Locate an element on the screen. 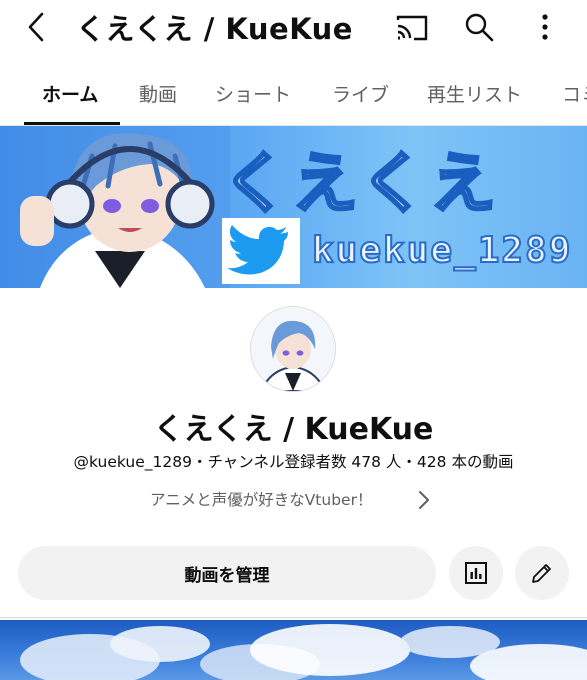 Image resolution: width=587 pixels, height=680 pixels. manage-videos-button: 動画を管理 is located at coordinates (227, 573).